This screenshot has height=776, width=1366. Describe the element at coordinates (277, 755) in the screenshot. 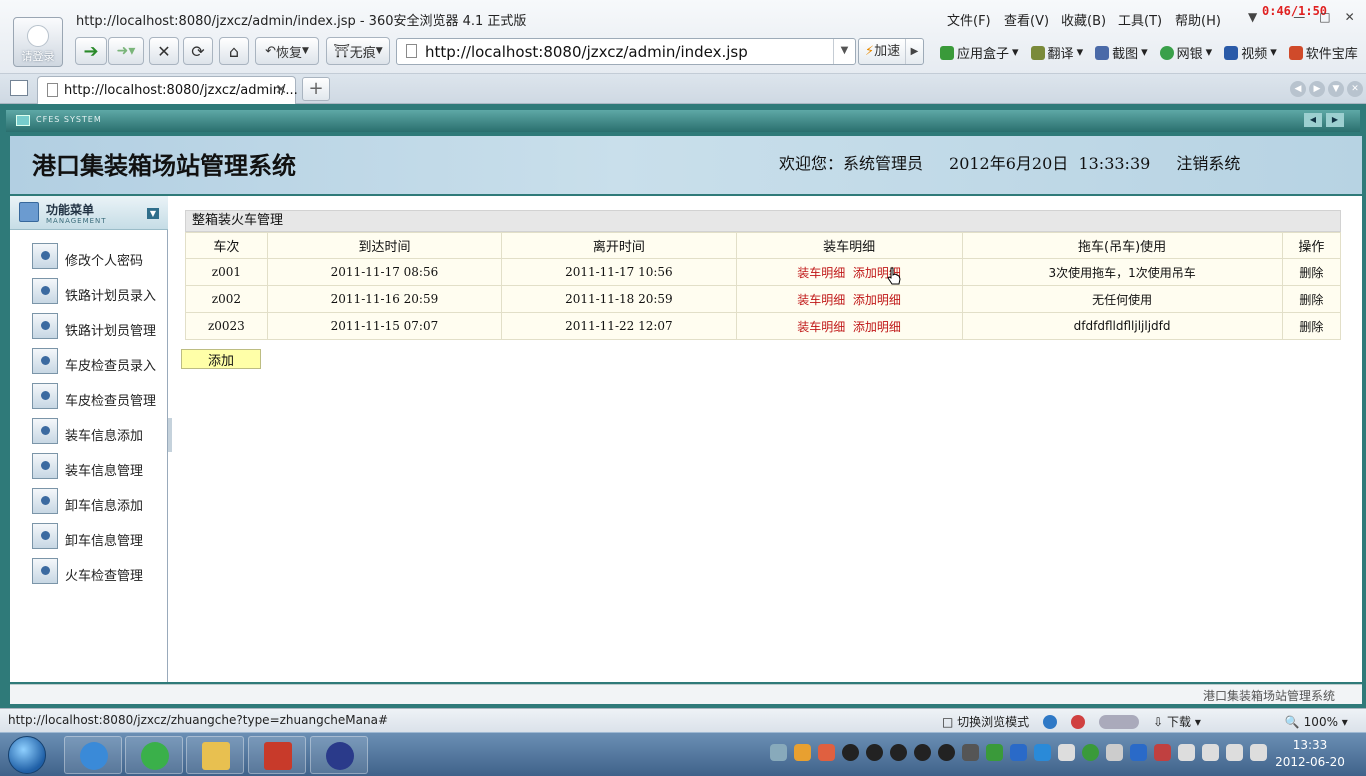

I see `taskbar-toolbox` at that location.